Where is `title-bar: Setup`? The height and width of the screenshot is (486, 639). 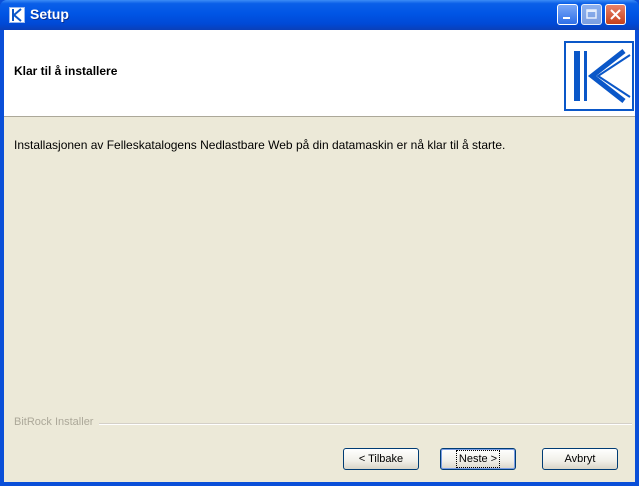
title-bar: Setup is located at coordinates (319, 15).